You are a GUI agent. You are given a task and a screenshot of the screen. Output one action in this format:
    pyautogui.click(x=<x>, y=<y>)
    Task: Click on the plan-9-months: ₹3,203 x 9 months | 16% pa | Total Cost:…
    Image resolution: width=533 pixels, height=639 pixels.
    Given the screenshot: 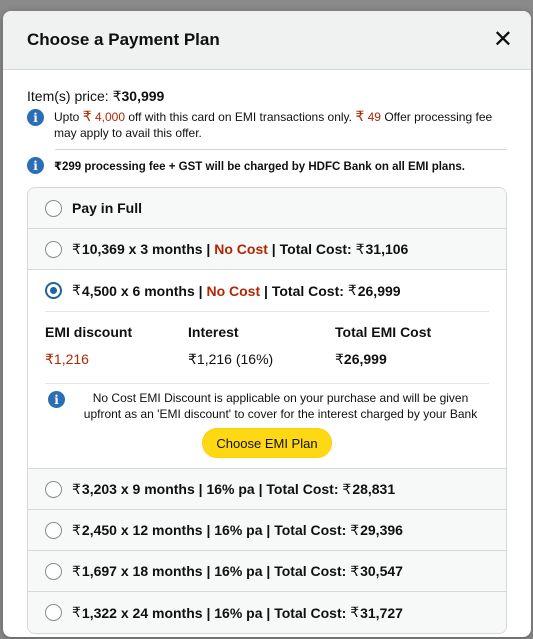 What is the action you would take?
    pyautogui.click(x=267, y=489)
    